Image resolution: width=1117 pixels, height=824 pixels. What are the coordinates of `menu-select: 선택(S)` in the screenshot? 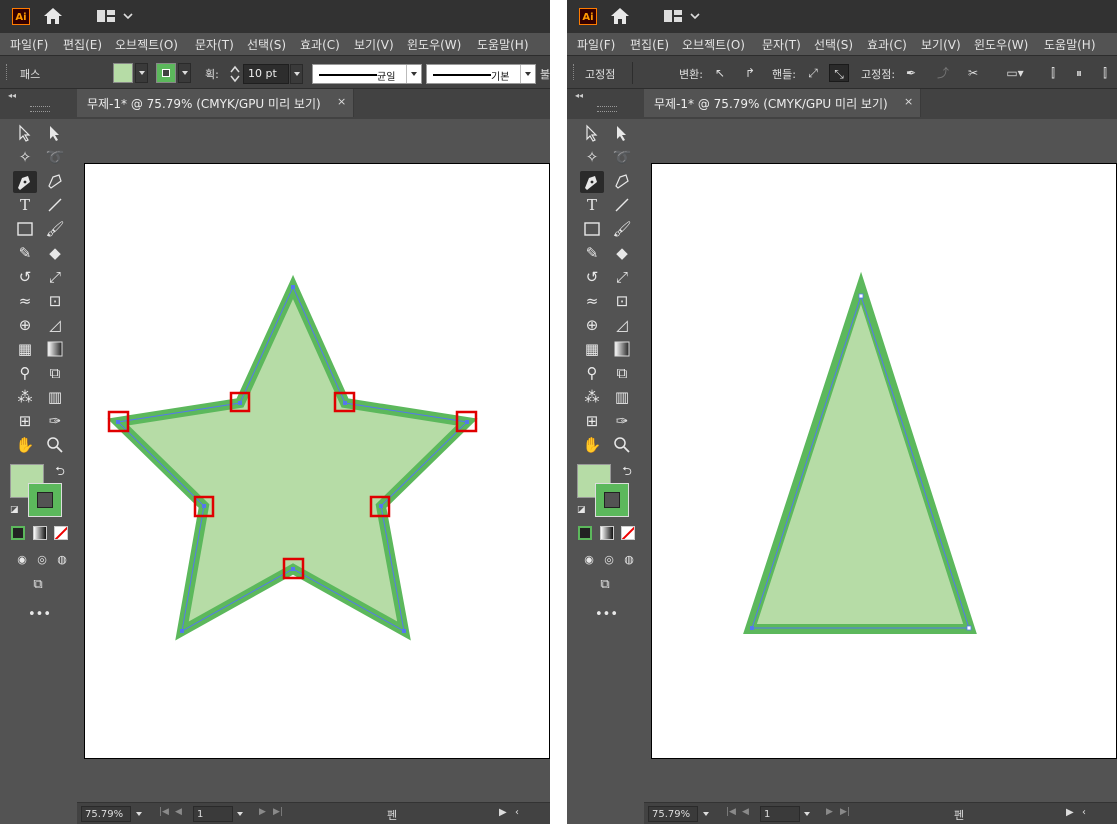 It's located at (833, 44).